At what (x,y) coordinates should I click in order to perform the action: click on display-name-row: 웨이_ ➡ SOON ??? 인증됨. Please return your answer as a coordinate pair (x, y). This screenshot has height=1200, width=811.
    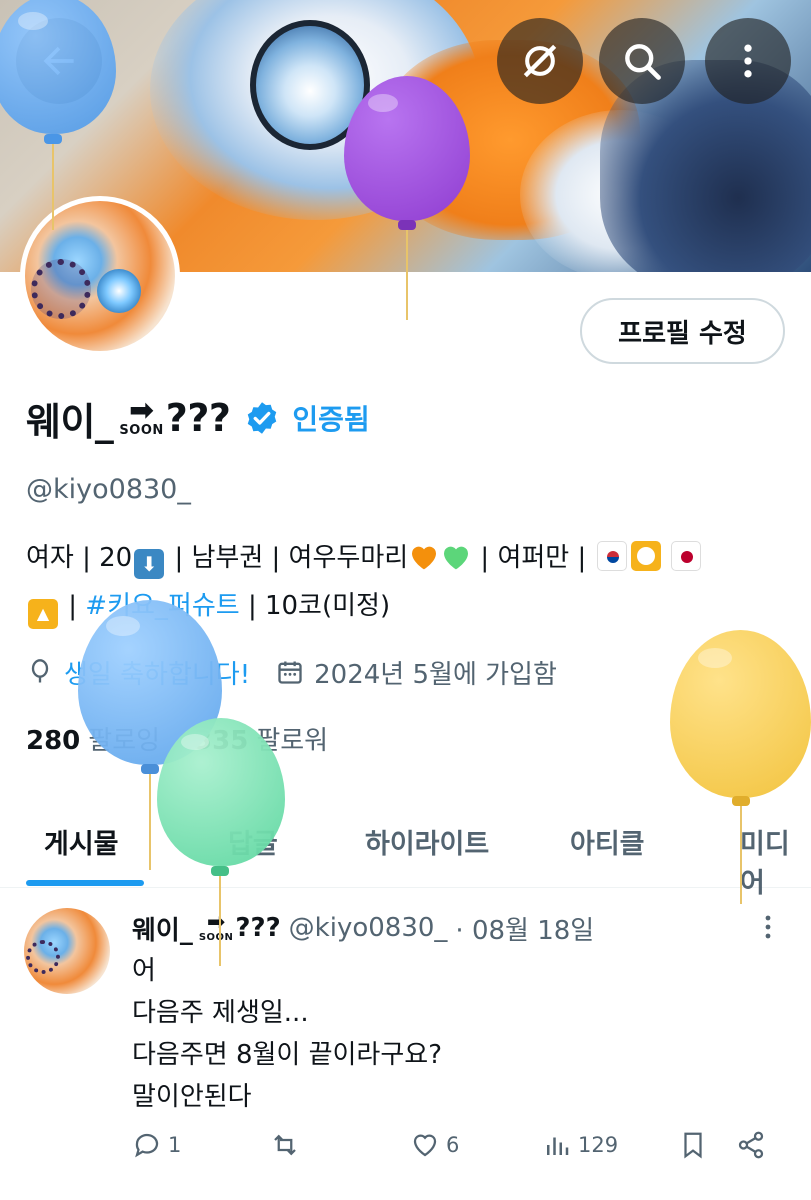
    Looking at the image, I should click on (198, 418).